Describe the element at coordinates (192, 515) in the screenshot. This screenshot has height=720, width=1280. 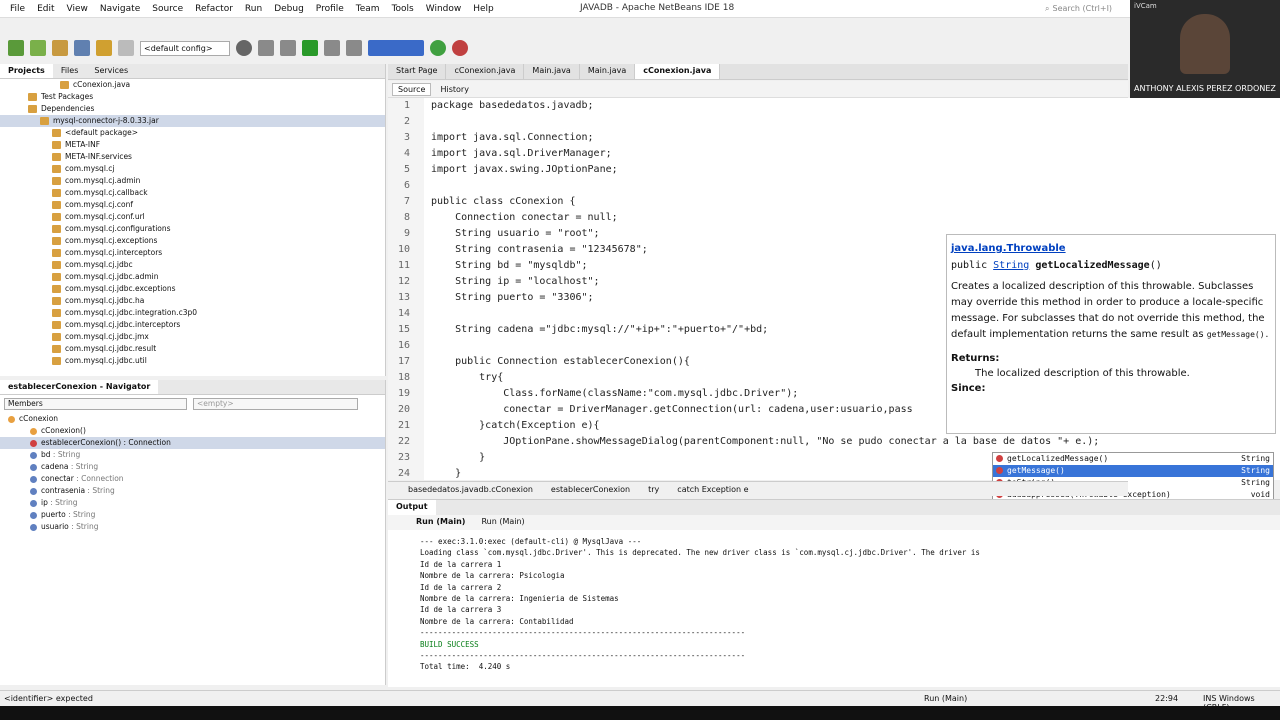
I see `navigator-item: puerto : String` at that location.